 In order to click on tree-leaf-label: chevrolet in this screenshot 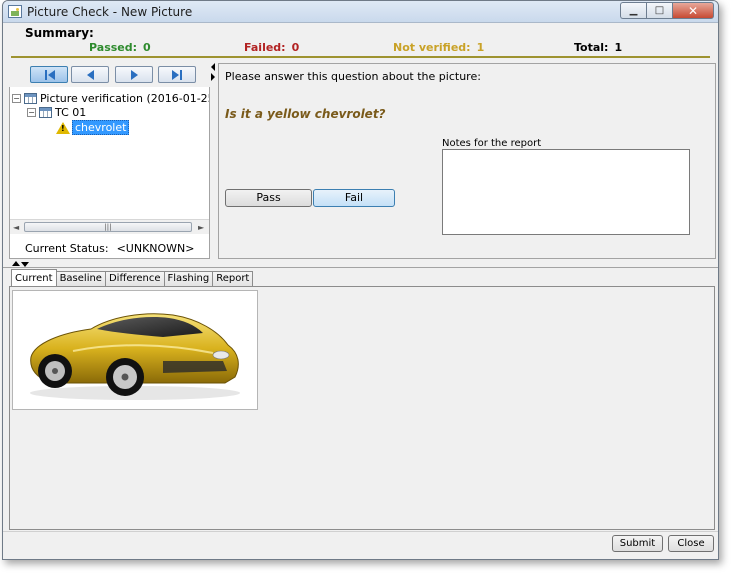, I will do `click(101, 127)`.